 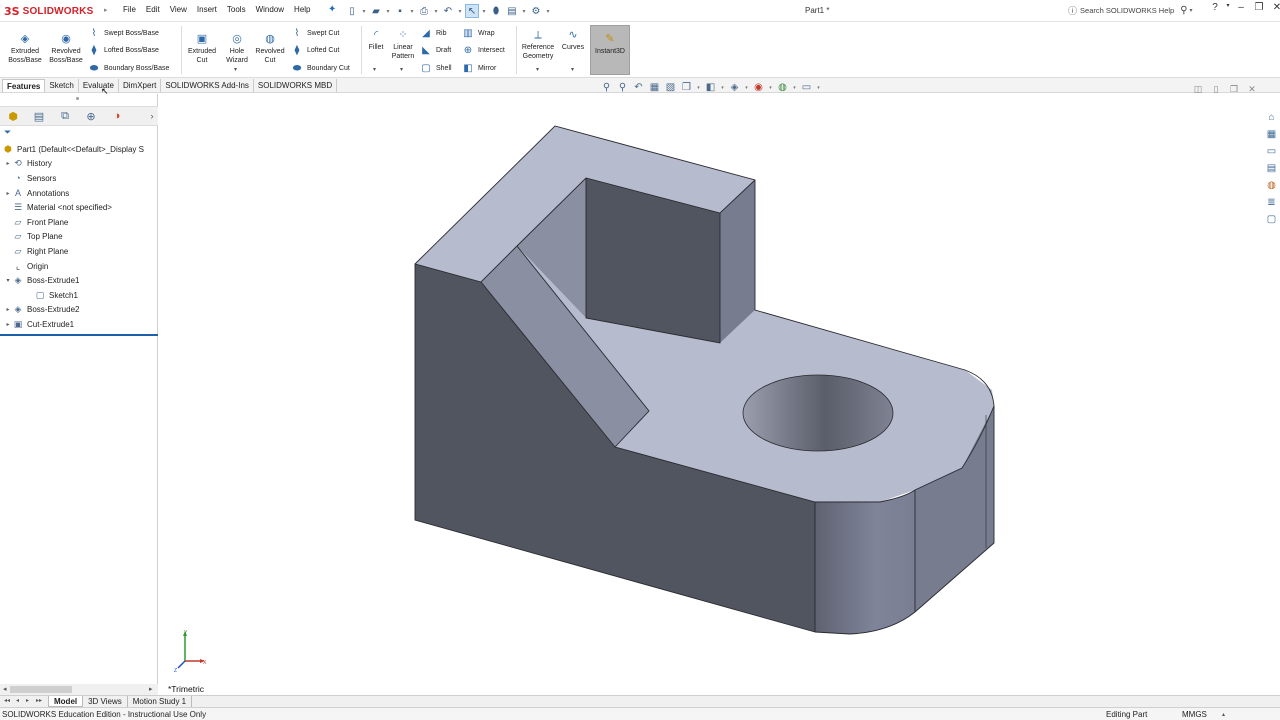 I want to click on dimxpert-manager-tab-icon: ⊕, so click(x=91, y=116).